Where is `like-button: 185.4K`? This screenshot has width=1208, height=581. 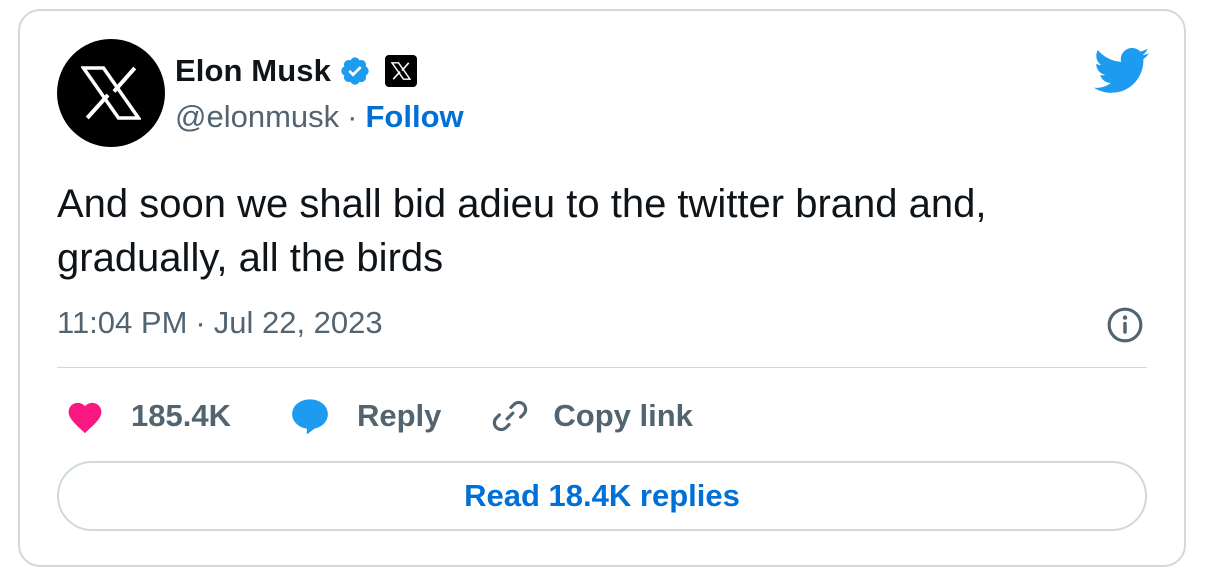 like-button: 185.4K is located at coordinates (148, 416).